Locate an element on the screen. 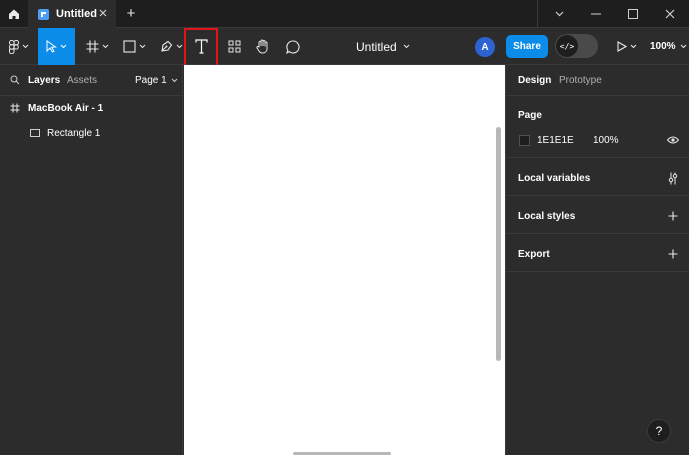  shape-tool-button is located at coordinates (134, 46).